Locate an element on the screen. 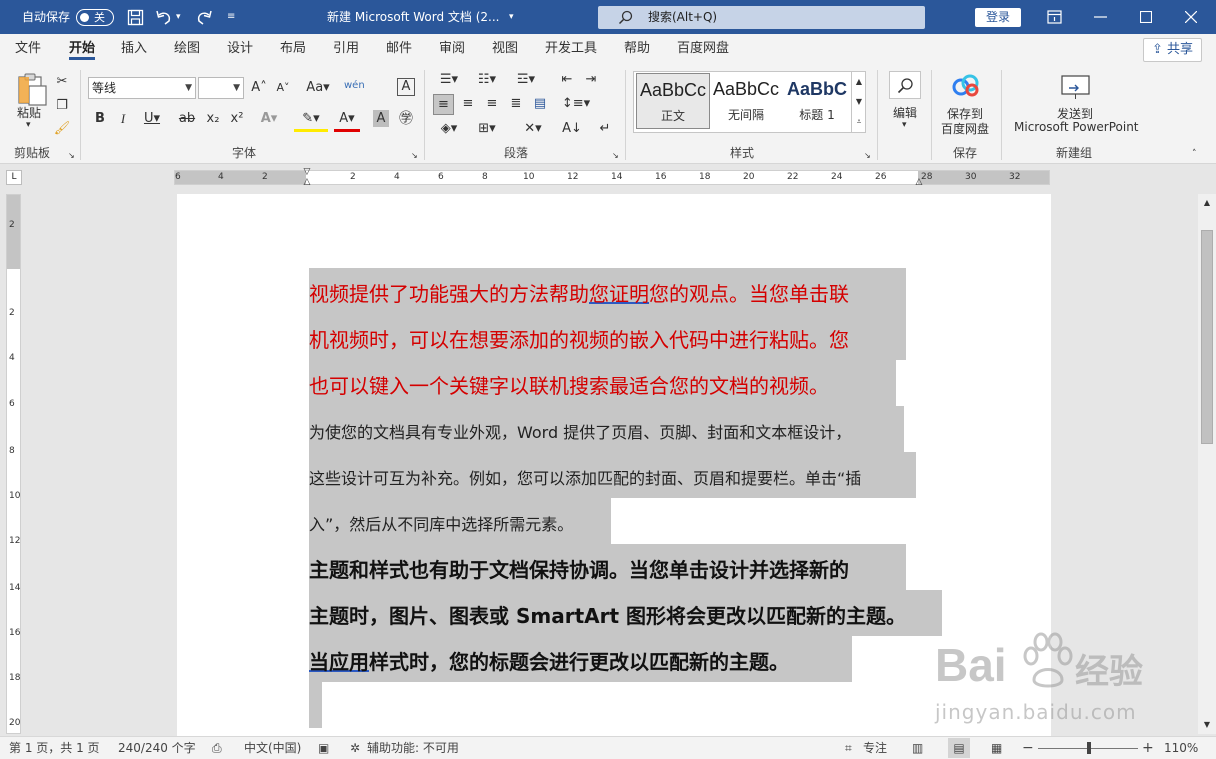 This screenshot has height=759, width=1216. customize-toolbar-icon: ≡ is located at coordinates (231, 17).